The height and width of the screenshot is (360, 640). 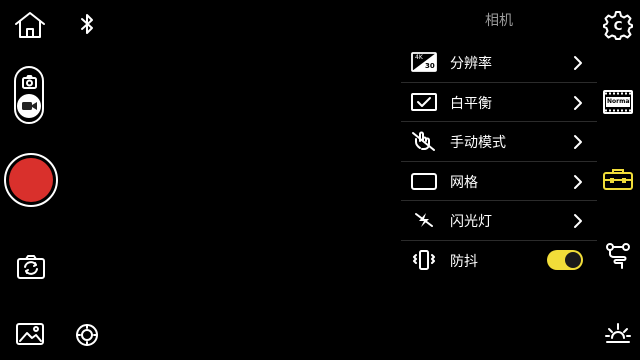 I want to click on svg-text: C, so click(x=618, y=26).